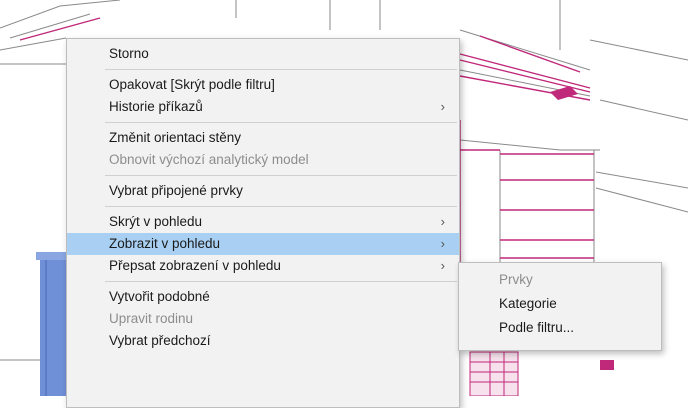  Describe the element at coordinates (192, 84) in the screenshot. I see `menu-item-label: Opakovat [Skrýt podle filtru]` at that location.